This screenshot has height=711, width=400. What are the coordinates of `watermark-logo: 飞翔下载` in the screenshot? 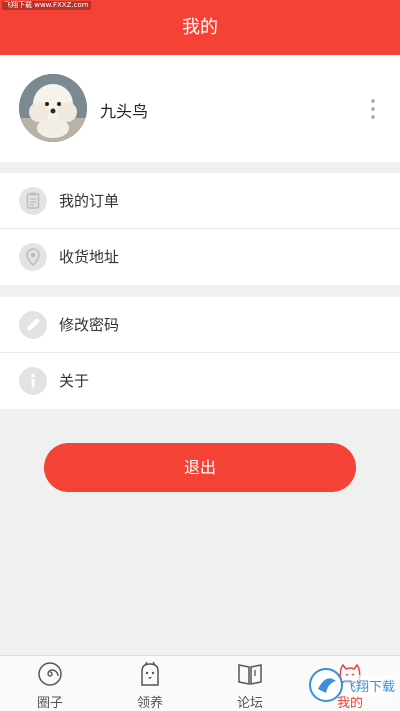 It's located at (351, 684).